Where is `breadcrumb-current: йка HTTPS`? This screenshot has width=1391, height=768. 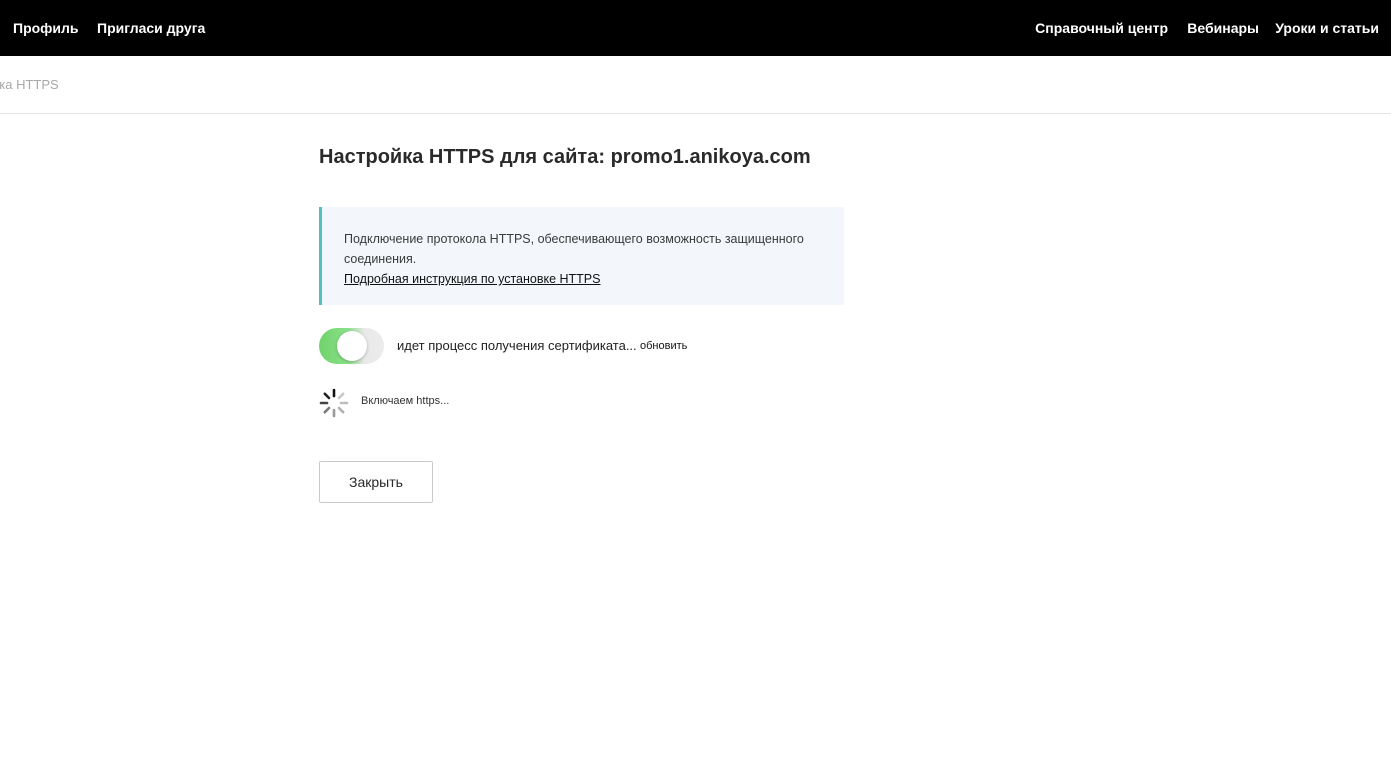
breadcrumb-current: йка HTTPS is located at coordinates (29, 84).